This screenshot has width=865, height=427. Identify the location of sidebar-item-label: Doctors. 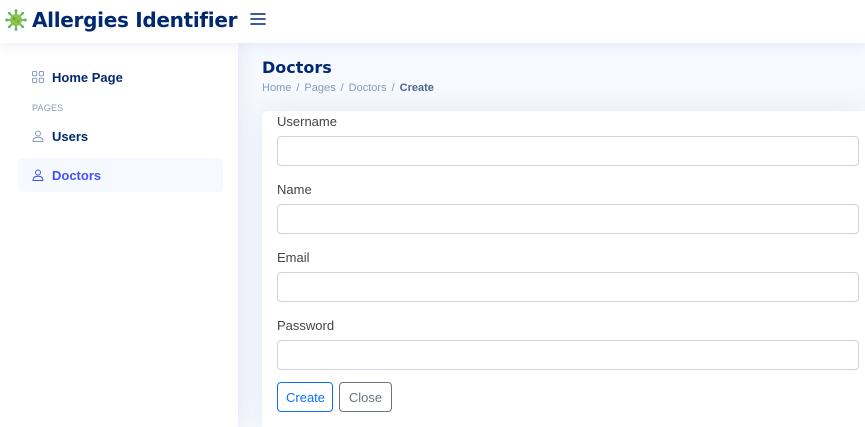
(77, 175).